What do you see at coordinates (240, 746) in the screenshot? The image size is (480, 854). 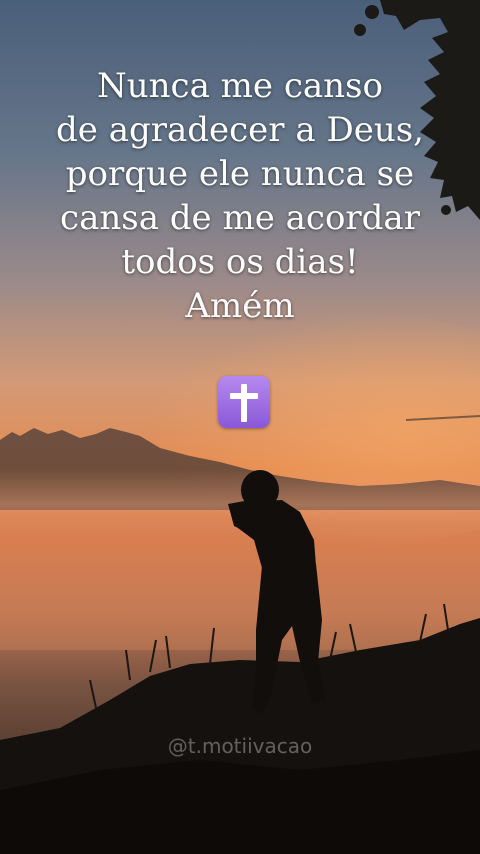 I see `watermark-handle: @t.motiivacao` at bounding box center [240, 746].